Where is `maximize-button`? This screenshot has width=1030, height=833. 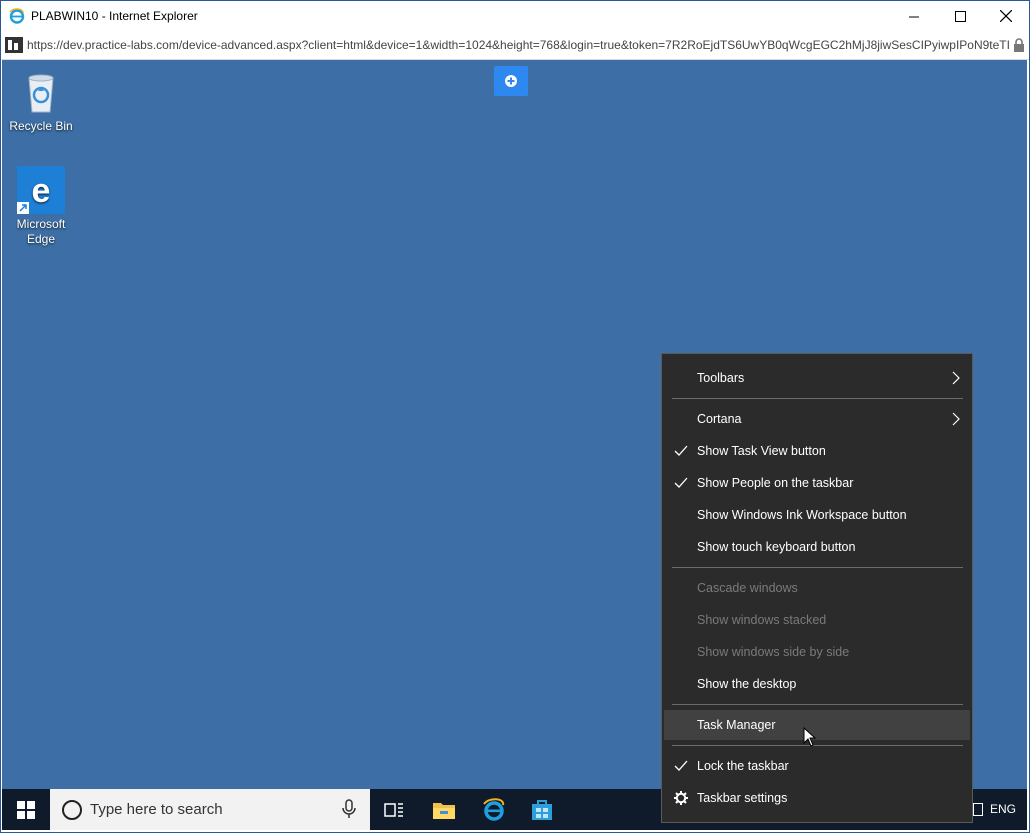 maximize-button is located at coordinates (960, 16).